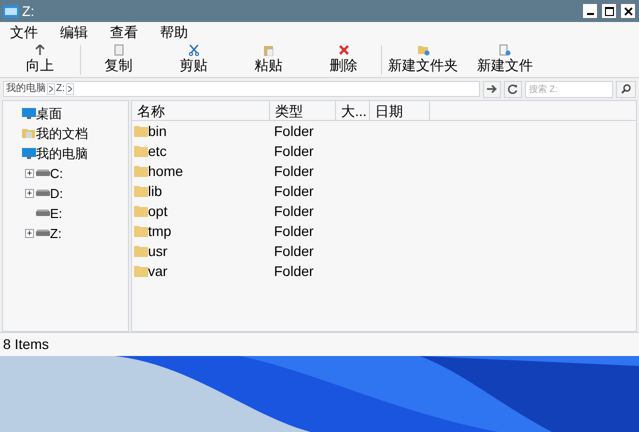  I want to click on toolbar-button: 粘贴, so click(268, 60).